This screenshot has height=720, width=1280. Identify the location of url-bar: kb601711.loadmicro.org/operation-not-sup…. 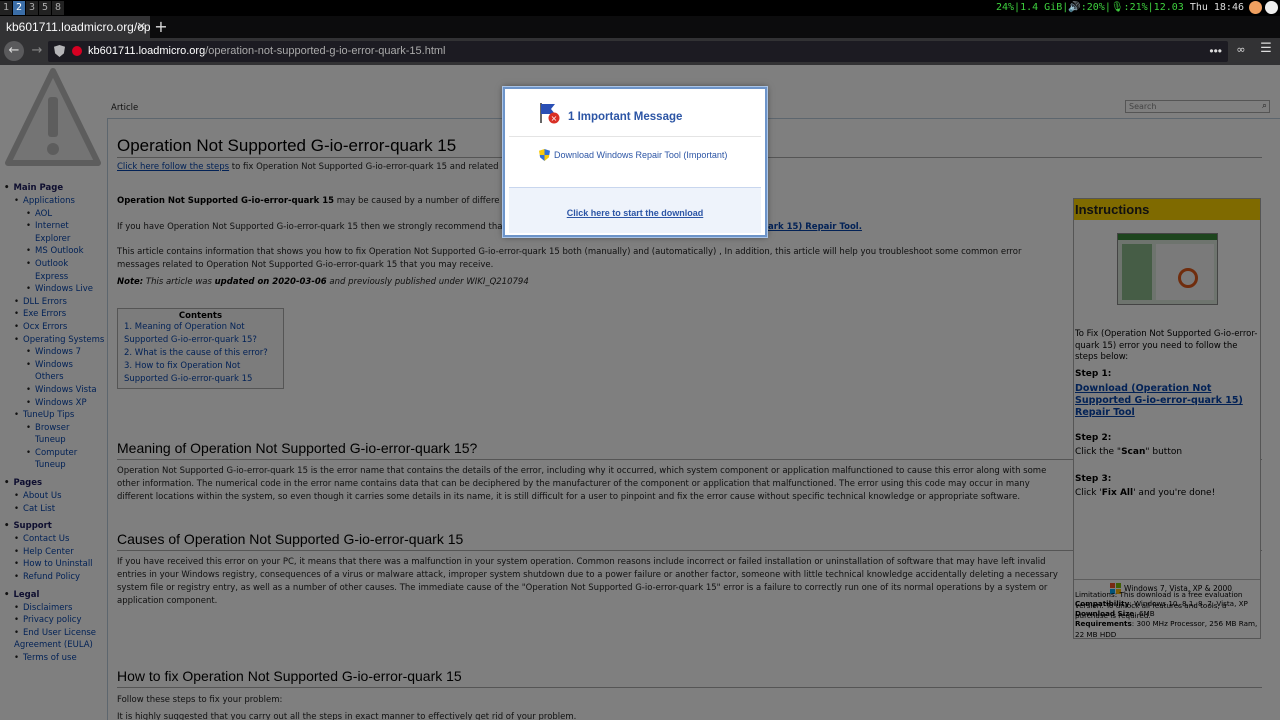
(638, 51).